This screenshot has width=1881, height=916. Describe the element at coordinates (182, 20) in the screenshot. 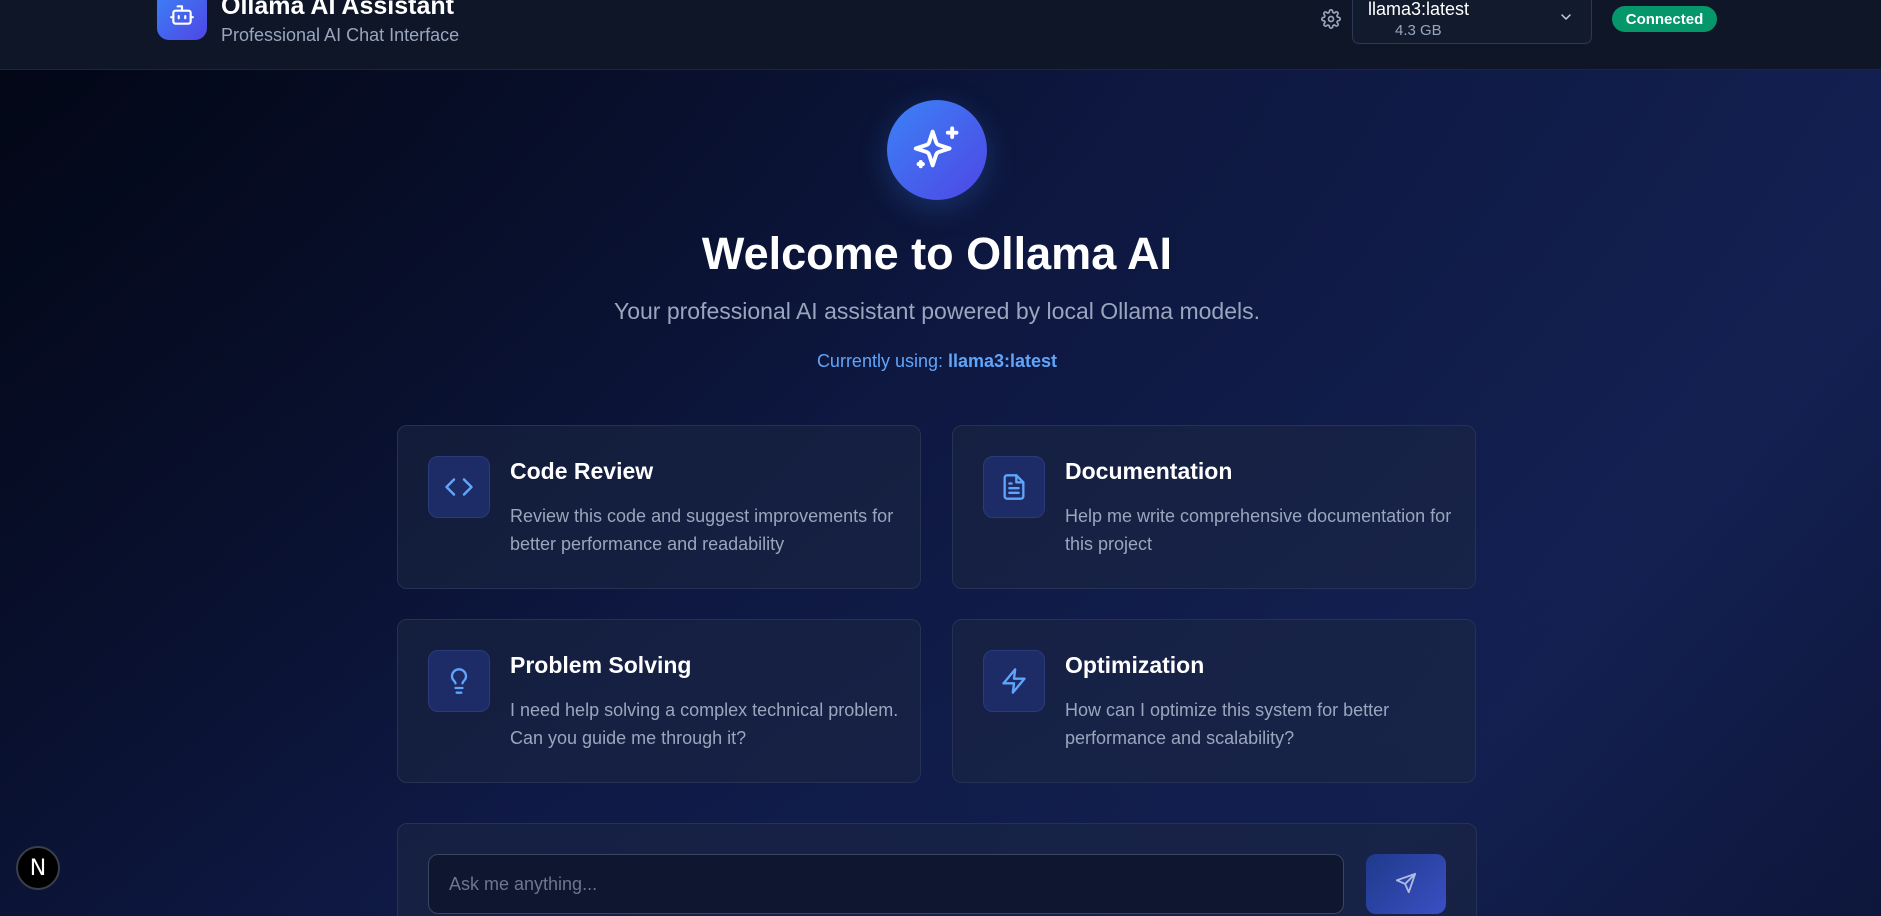

I see `robot-icon` at that location.